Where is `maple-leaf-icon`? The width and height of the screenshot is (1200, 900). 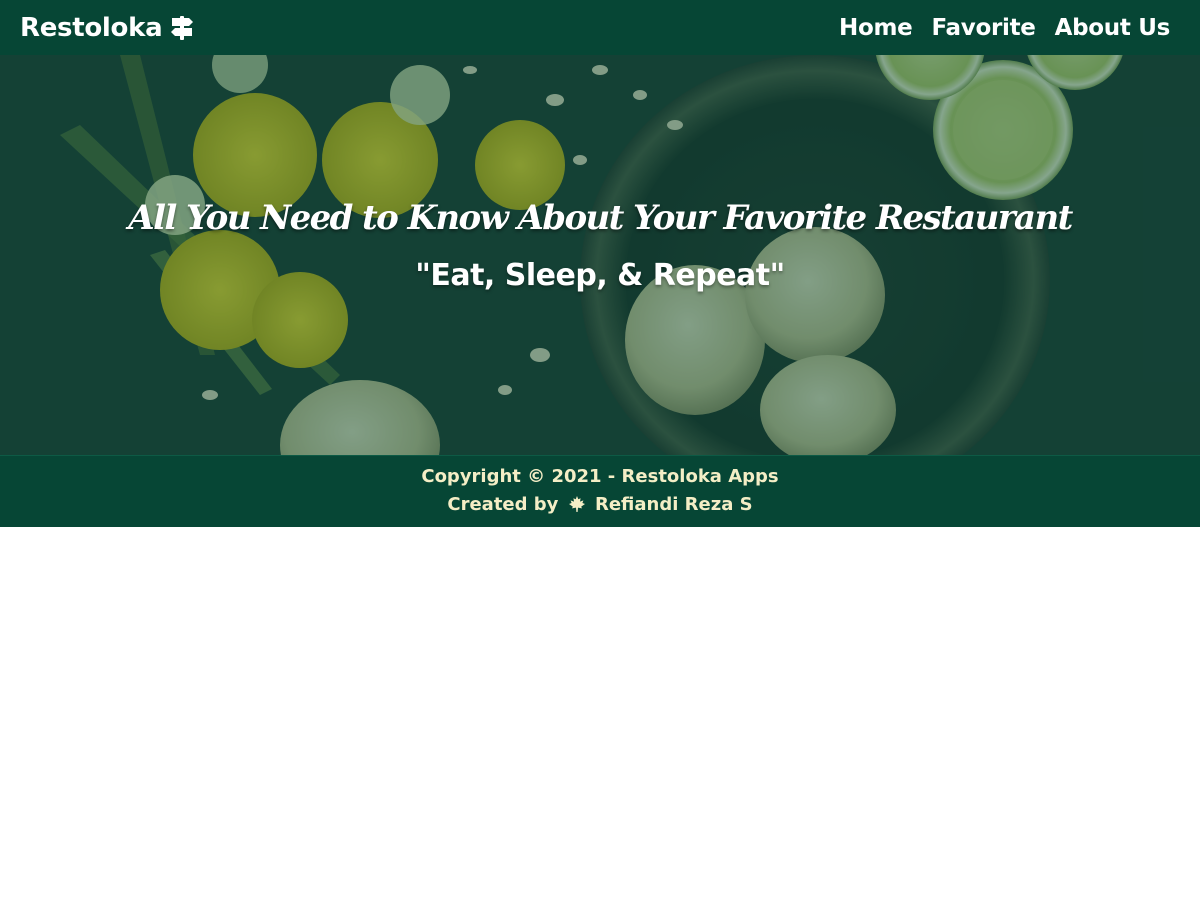 maple-leaf-icon is located at coordinates (577, 504).